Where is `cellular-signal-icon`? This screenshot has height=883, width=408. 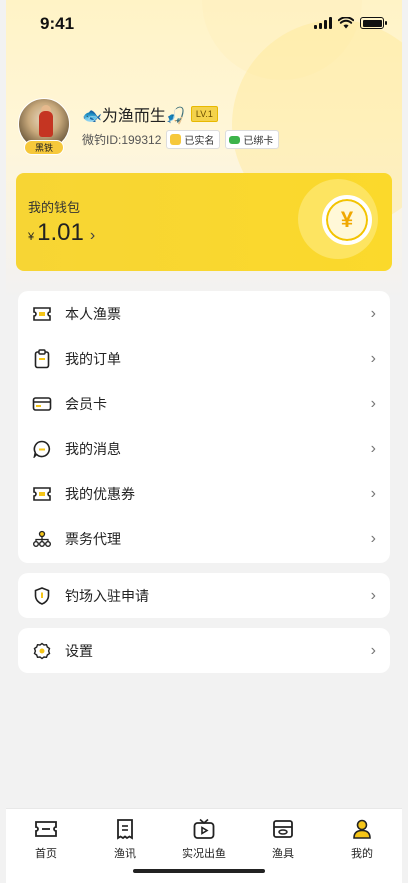
cellular-signal-icon is located at coordinates (323, 23).